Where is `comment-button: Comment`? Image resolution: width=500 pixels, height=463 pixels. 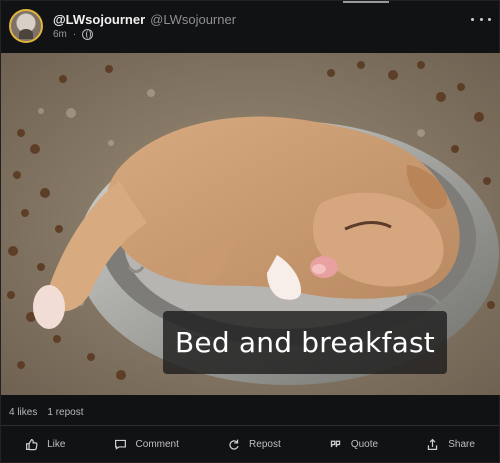
comment-button: Comment is located at coordinates (146, 444).